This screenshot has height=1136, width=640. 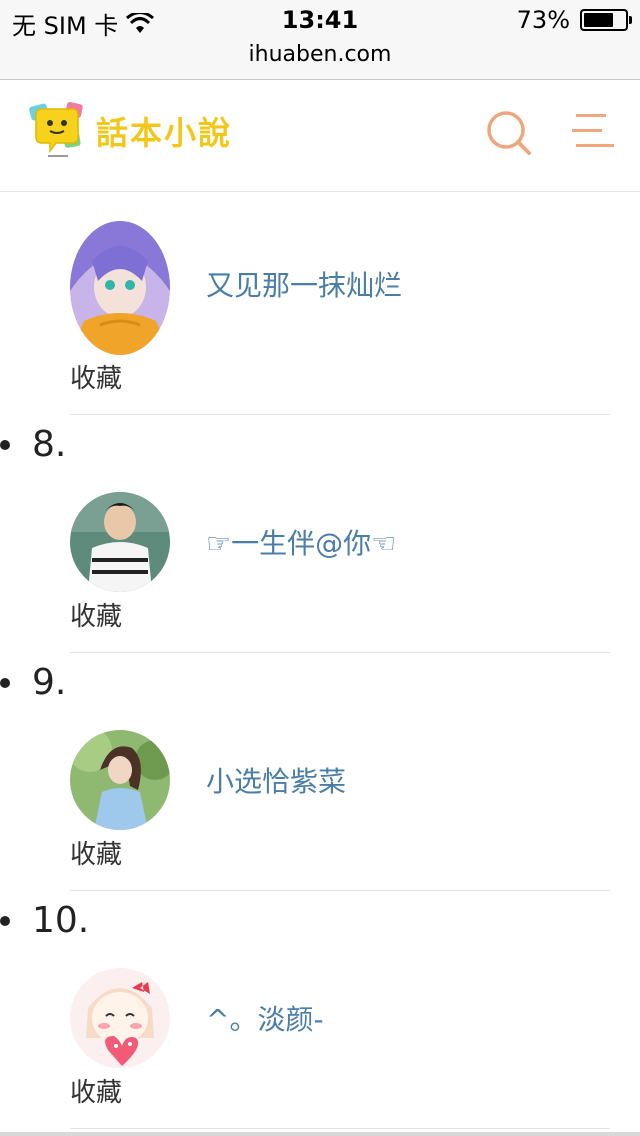 I want to click on avatar-boy-photo-image, so click(x=120, y=542).